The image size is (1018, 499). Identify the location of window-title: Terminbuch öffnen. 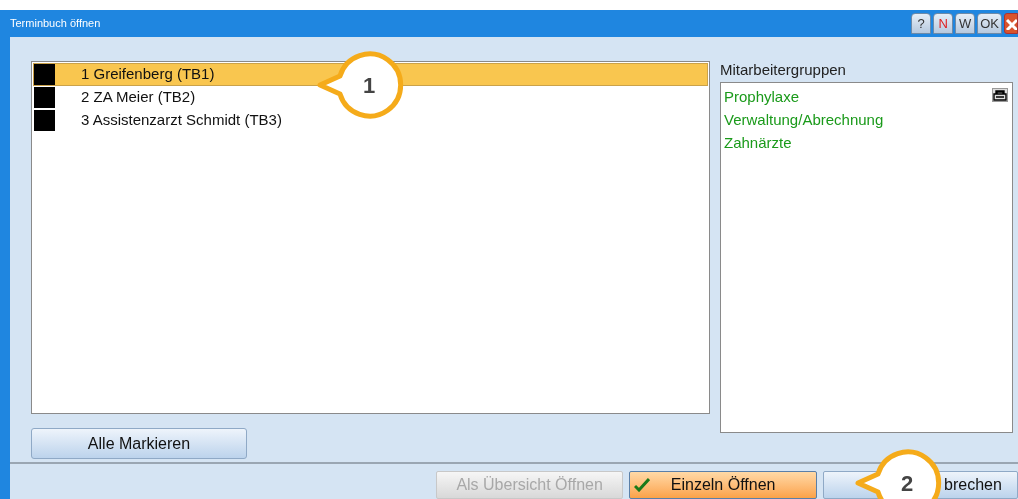
(55, 24).